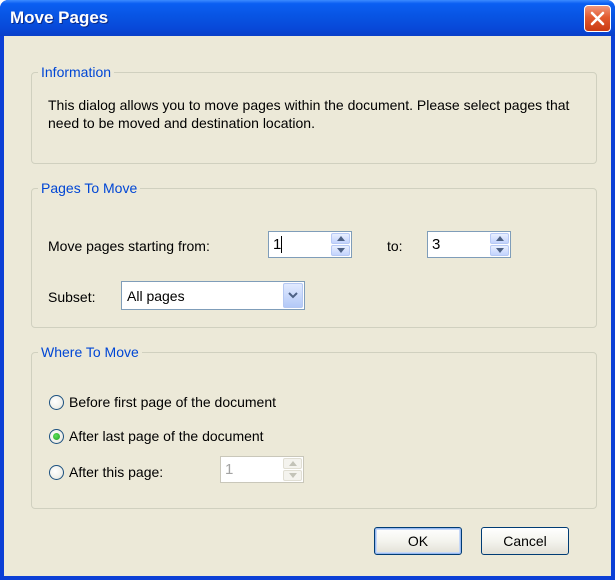 The image size is (615, 580). I want to click on radio-after-this-page, so click(56, 472).